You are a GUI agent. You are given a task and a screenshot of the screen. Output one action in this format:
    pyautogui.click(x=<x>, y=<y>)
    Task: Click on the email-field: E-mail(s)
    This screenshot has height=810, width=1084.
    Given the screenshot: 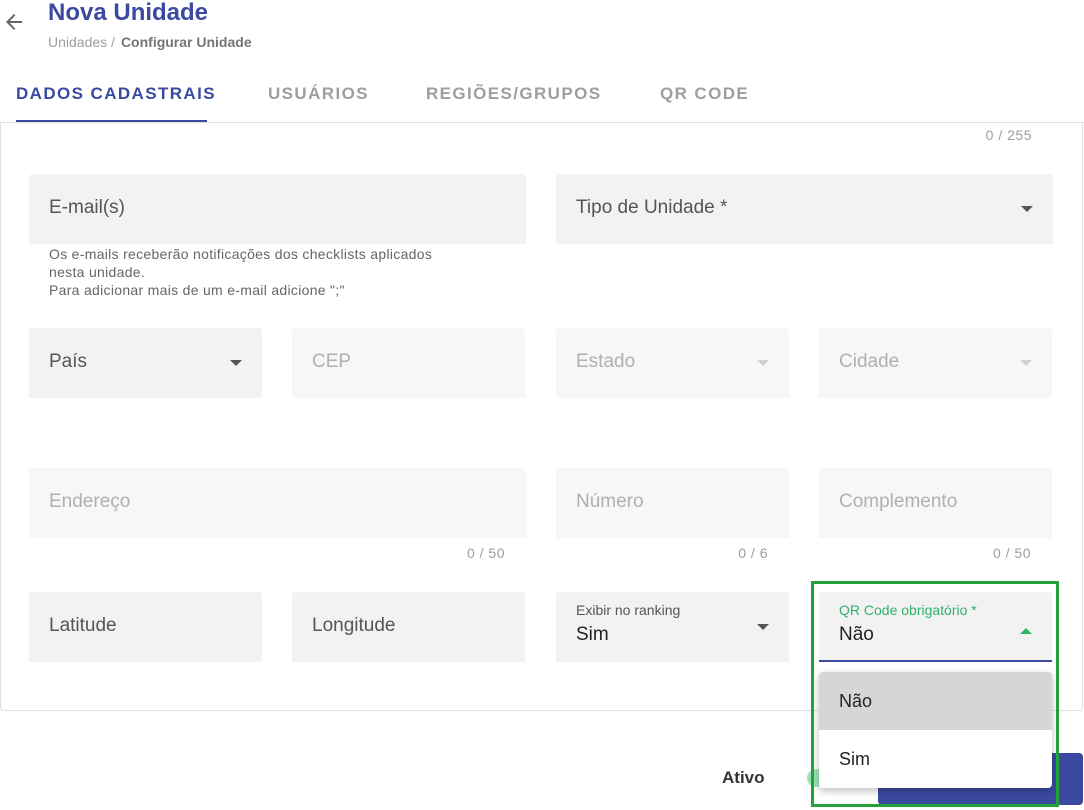 What is the action you would take?
    pyautogui.click(x=277, y=209)
    